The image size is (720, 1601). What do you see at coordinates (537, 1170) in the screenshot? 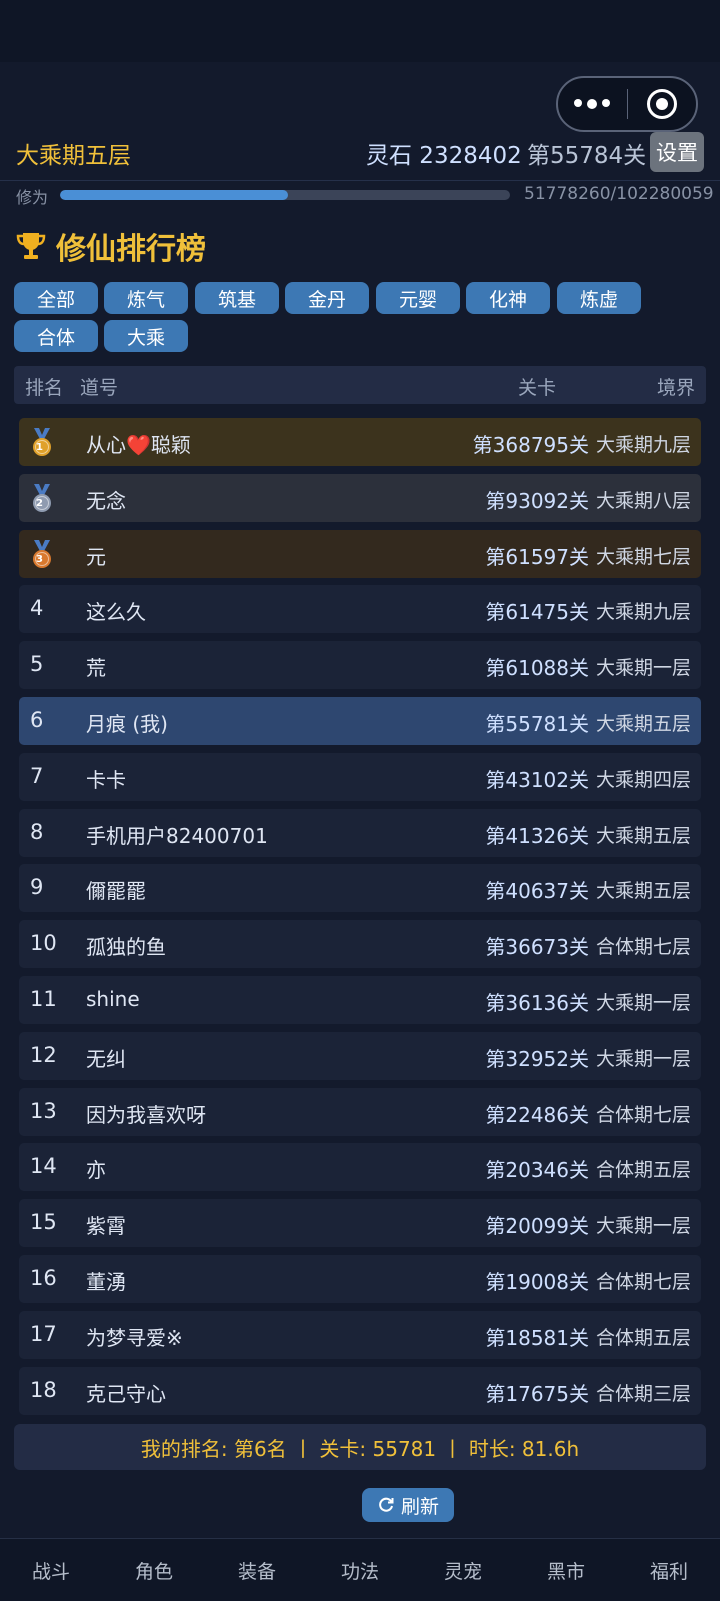
I see `player-stage: 第20346关` at bounding box center [537, 1170].